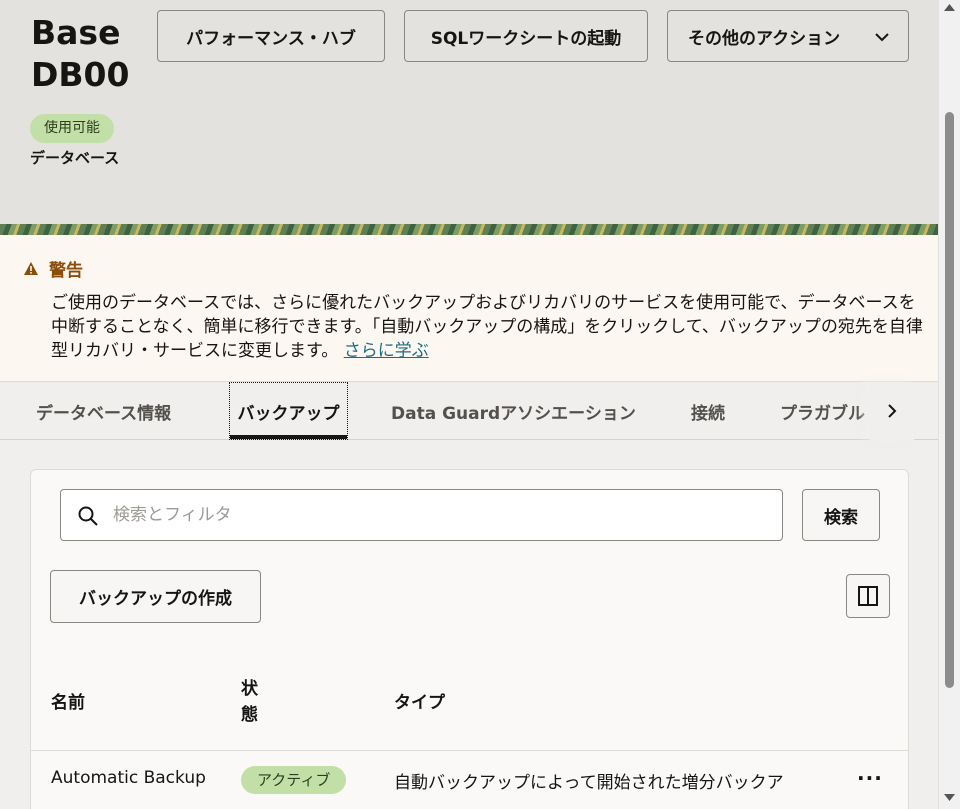 This screenshot has width=960, height=809. What do you see at coordinates (764, 38) in the screenshot?
I see `more-actions-label: その他のアクション` at bounding box center [764, 38].